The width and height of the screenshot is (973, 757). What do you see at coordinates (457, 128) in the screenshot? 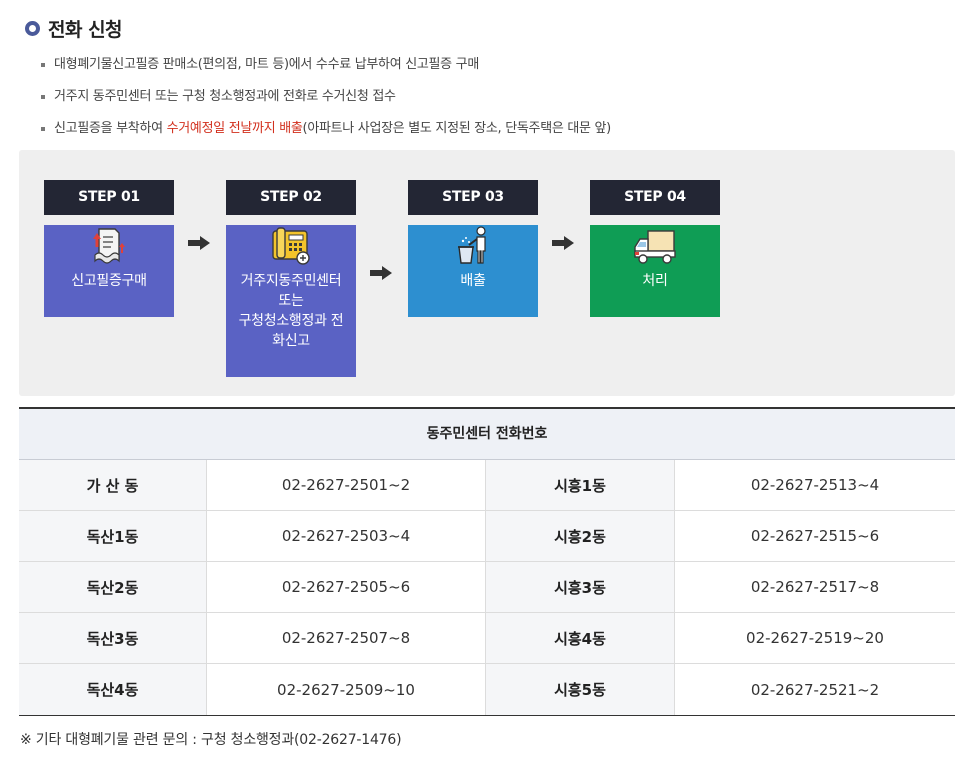
I see `instruction-text: (아파트나 사업장은 별도 지정된 장소, 단독주택은 대문 앞)` at bounding box center [457, 128].